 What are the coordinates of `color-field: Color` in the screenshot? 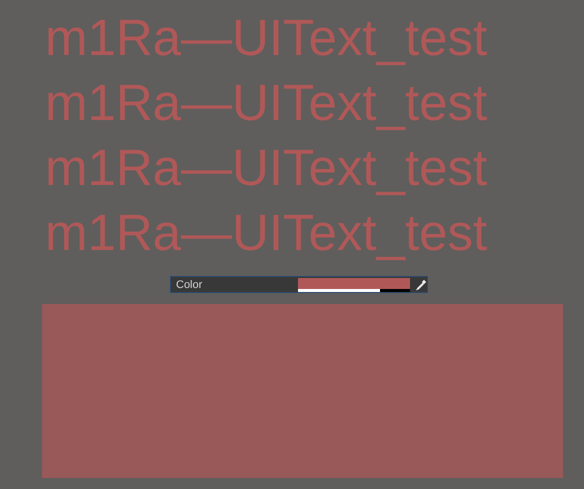 It's located at (299, 284).